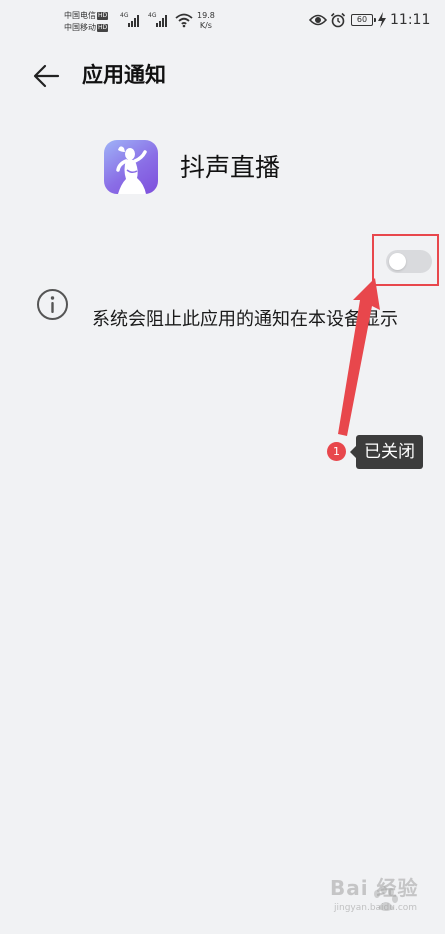 The width and height of the screenshot is (445, 934). What do you see at coordinates (397, 261) in the screenshot?
I see `toggle-knob` at bounding box center [397, 261].